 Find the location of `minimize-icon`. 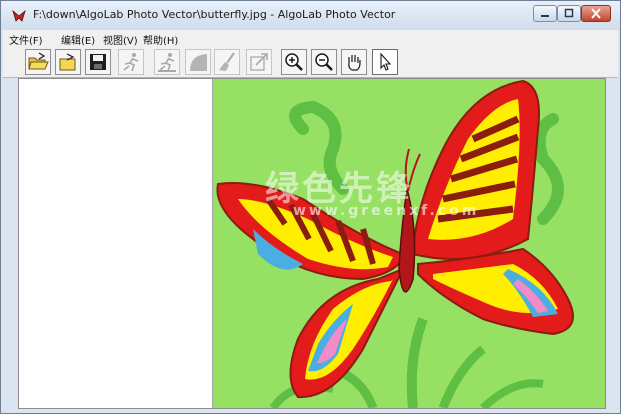

minimize-icon is located at coordinates (545, 16).